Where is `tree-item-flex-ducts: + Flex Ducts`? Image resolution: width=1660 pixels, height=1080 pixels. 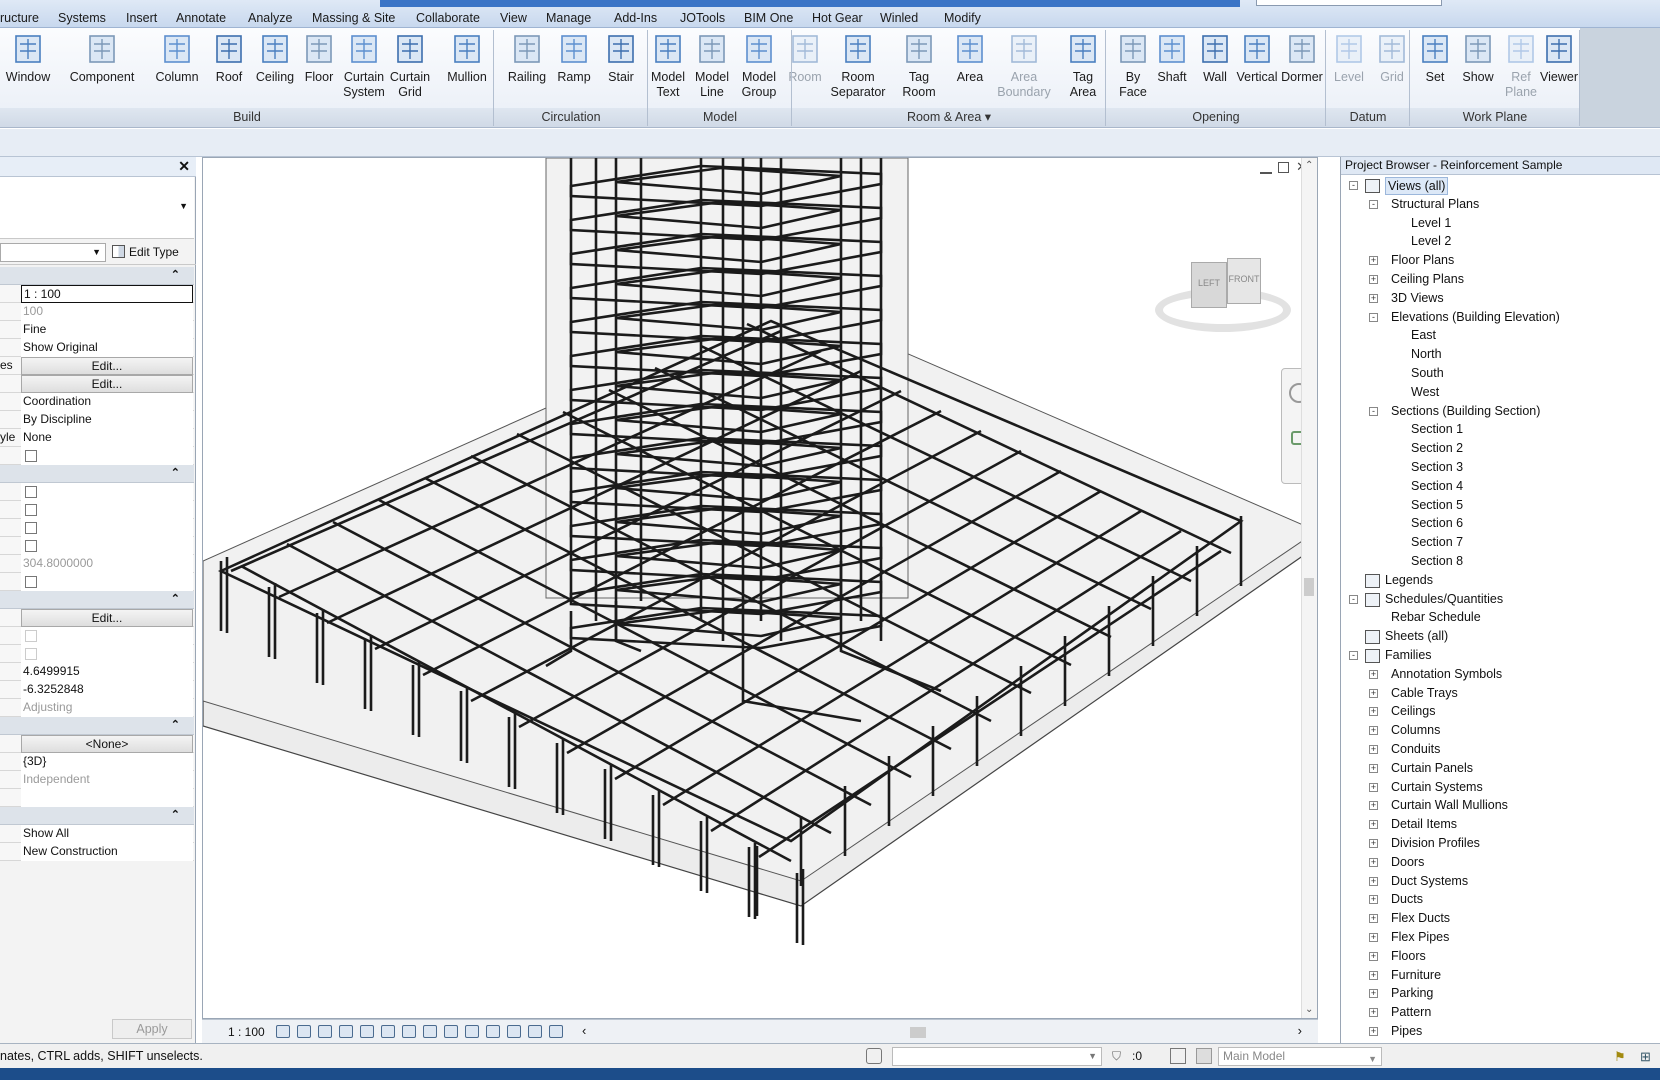 tree-item-flex-ducts: + Flex Ducts is located at coordinates (1500, 919).